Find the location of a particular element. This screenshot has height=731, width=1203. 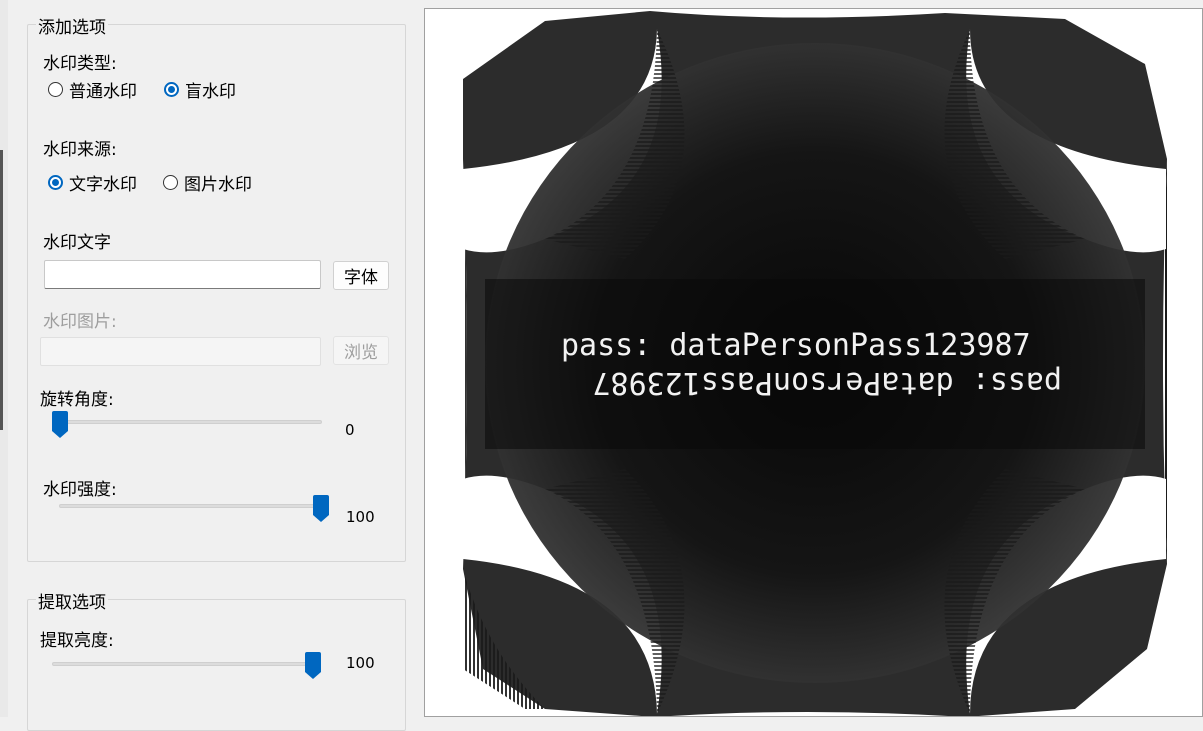

radio-blind-watermark: 盲水印 is located at coordinates (200, 90).